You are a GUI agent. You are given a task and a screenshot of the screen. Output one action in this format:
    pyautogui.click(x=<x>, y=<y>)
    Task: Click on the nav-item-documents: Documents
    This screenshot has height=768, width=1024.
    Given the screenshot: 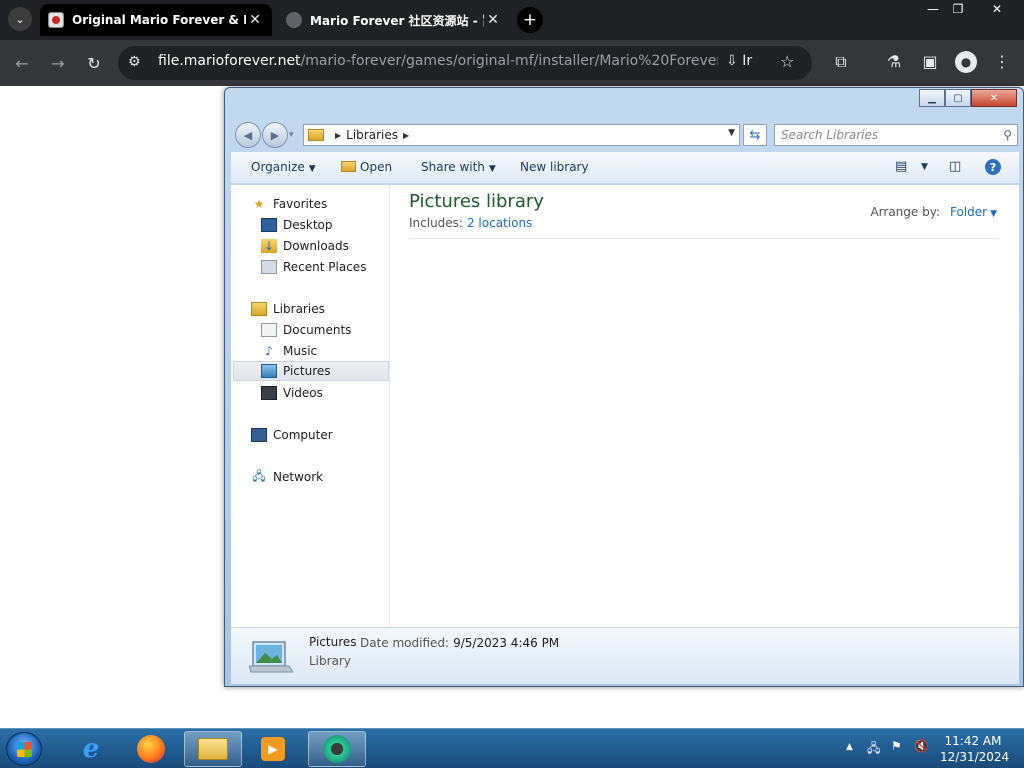 What is the action you would take?
    pyautogui.click(x=306, y=330)
    